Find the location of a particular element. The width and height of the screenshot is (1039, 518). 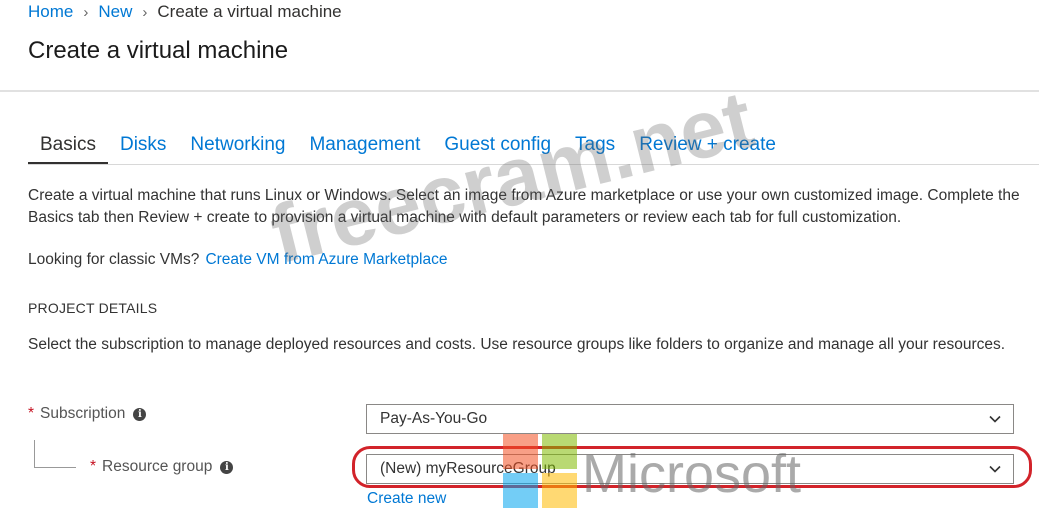

classic-vms-prompt: Looking for classic VMs? is located at coordinates (114, 259).